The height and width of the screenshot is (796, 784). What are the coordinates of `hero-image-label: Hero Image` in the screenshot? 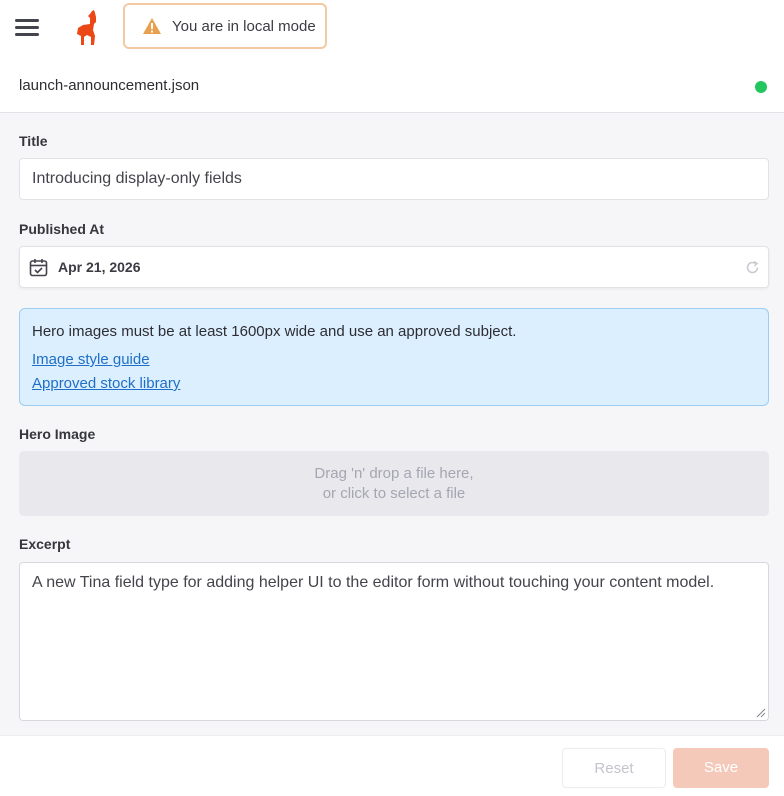 It's located at (57, 434).